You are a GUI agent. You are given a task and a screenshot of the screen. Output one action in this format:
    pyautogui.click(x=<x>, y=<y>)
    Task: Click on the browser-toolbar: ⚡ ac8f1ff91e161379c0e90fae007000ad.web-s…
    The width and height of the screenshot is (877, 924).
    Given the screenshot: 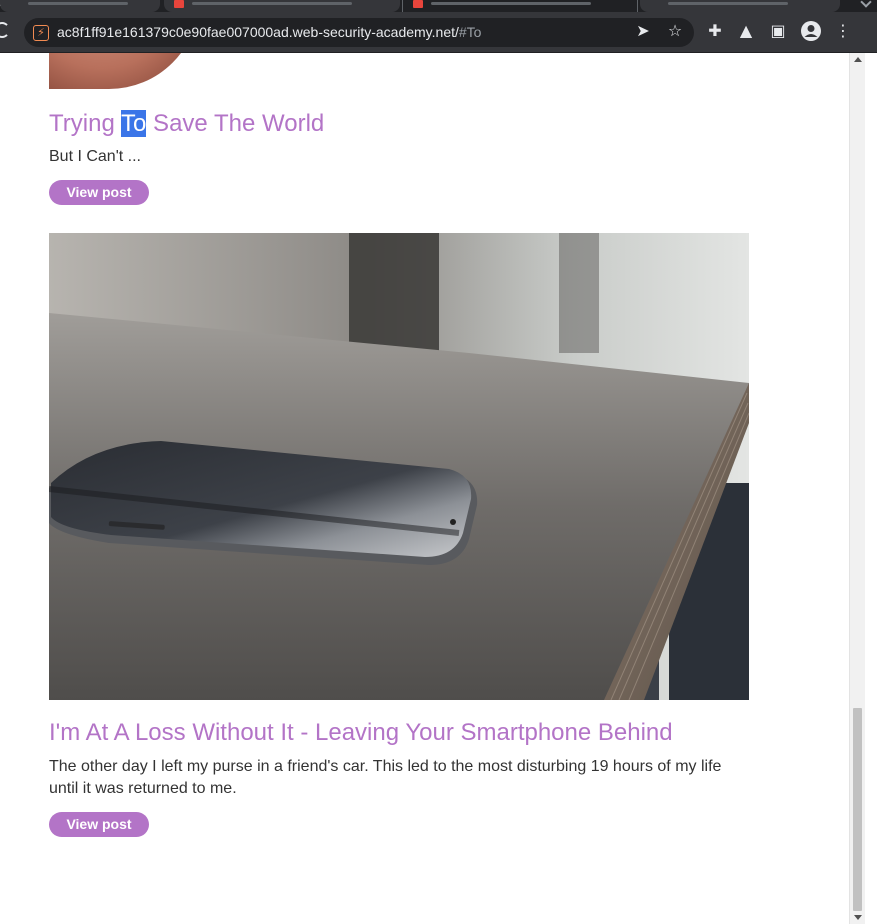 What is the action you would take?
    pyautogui.click(x=438, y=32)
    